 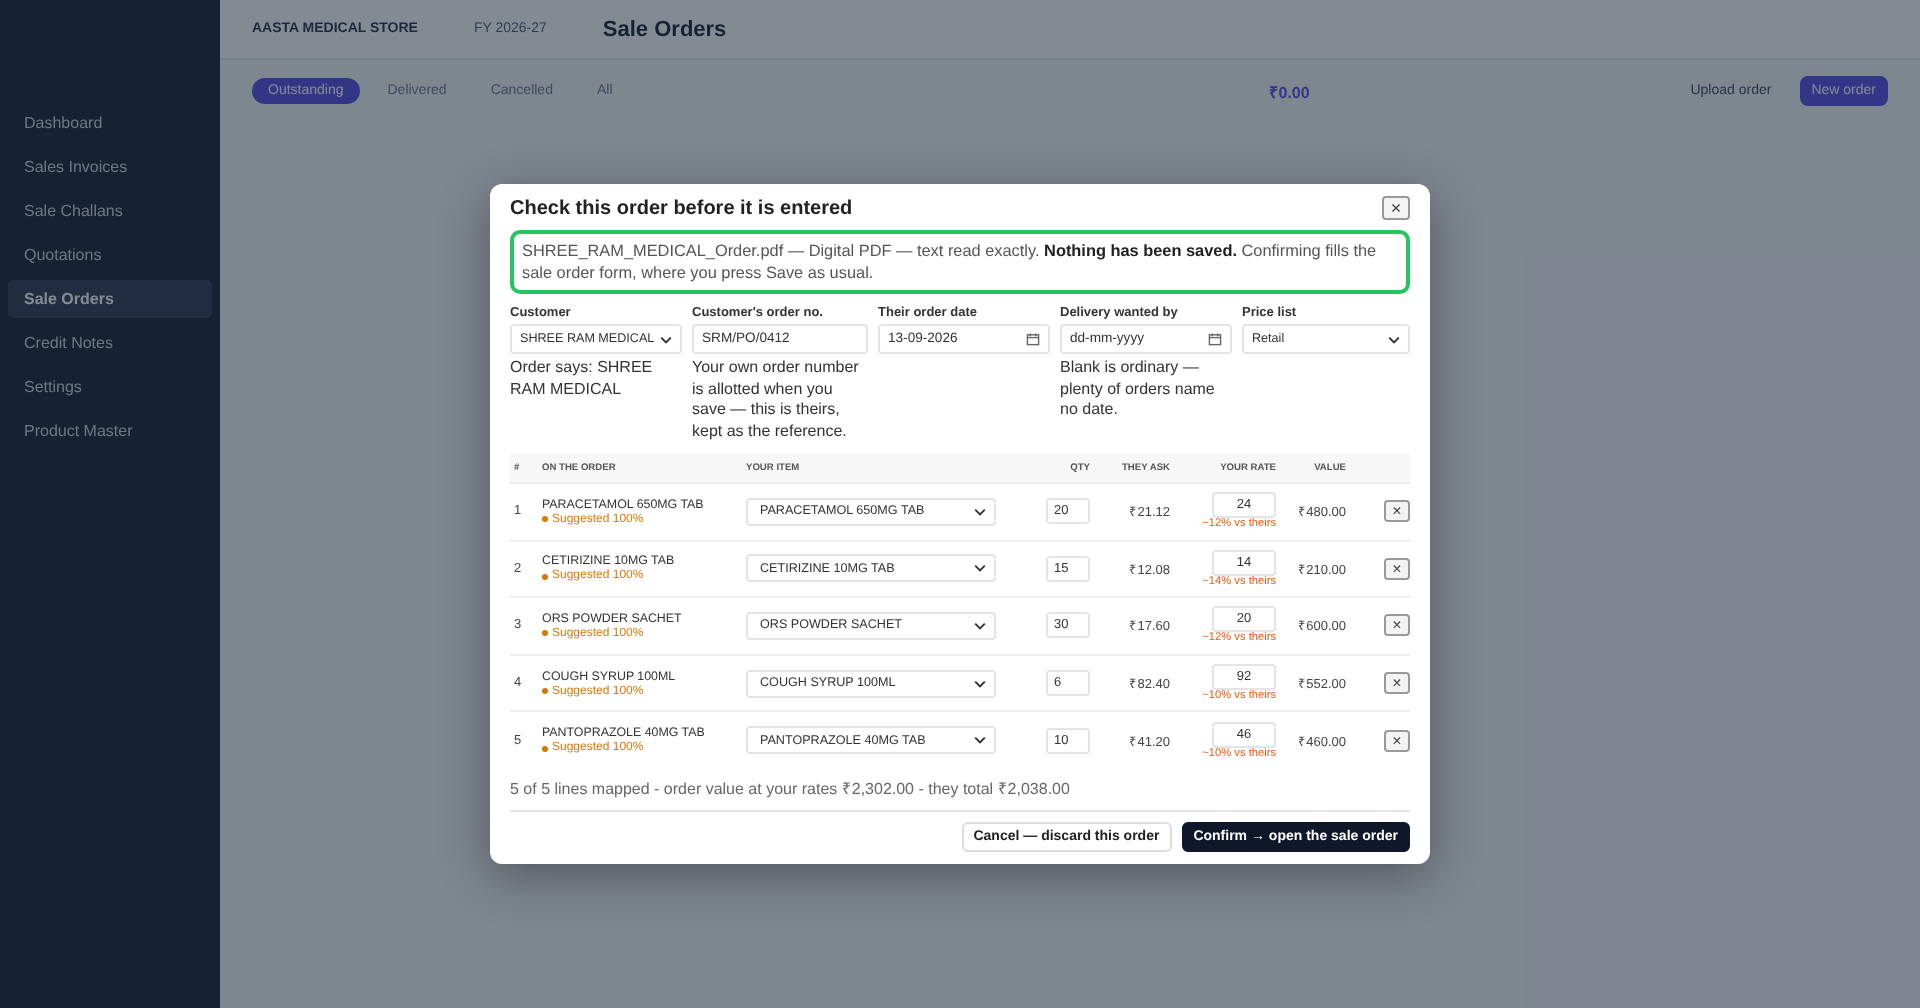 What do you see at coordinates (110, 211) in the screenshot?
I see `sidebar-item: Sale Challans` at bounding box center [110, 211].